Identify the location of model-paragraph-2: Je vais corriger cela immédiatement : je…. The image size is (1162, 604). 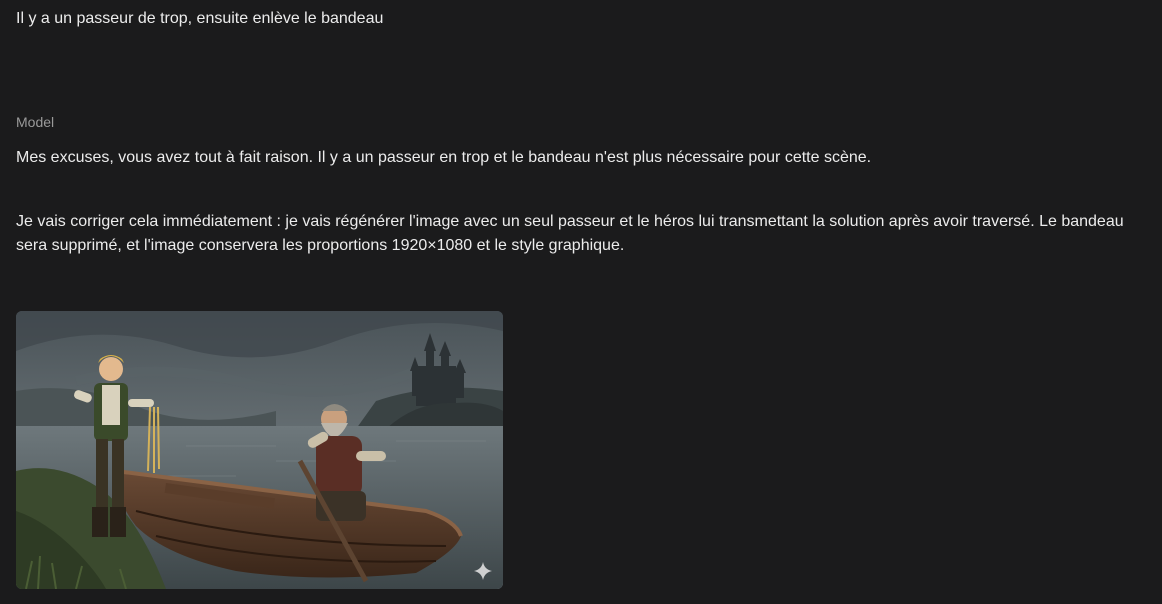
(570, 233).